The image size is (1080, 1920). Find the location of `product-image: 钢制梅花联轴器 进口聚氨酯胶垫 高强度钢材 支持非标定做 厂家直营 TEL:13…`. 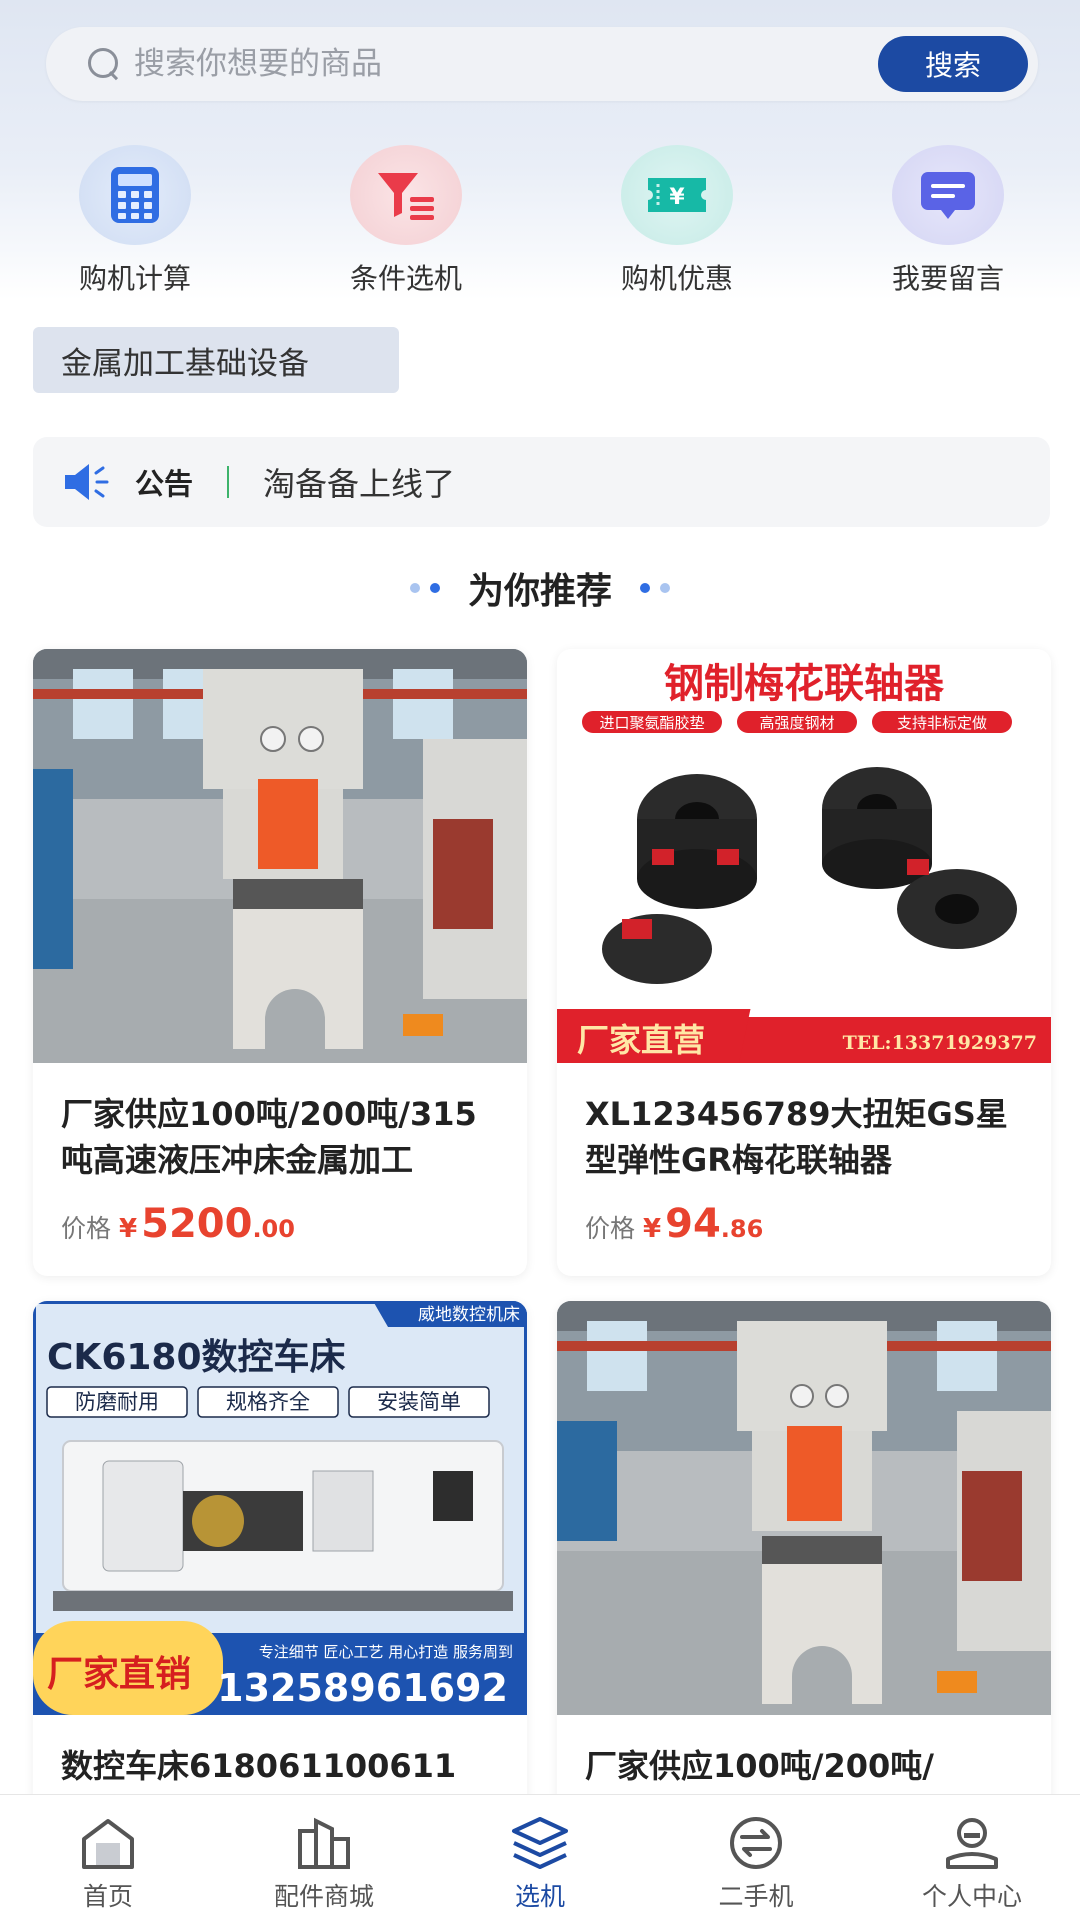

product-image: 钢制梅花联轴器 进口聚氨酯胶垫 高强度钢材 支持非标定做 厂家直营 TEL:13… is located at coordinates (804, 856).